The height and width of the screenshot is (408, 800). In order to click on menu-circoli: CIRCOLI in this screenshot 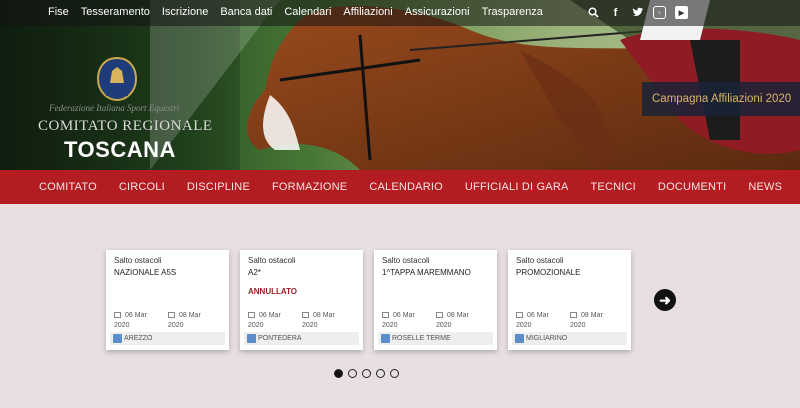, I will do `click(142, 187)`.